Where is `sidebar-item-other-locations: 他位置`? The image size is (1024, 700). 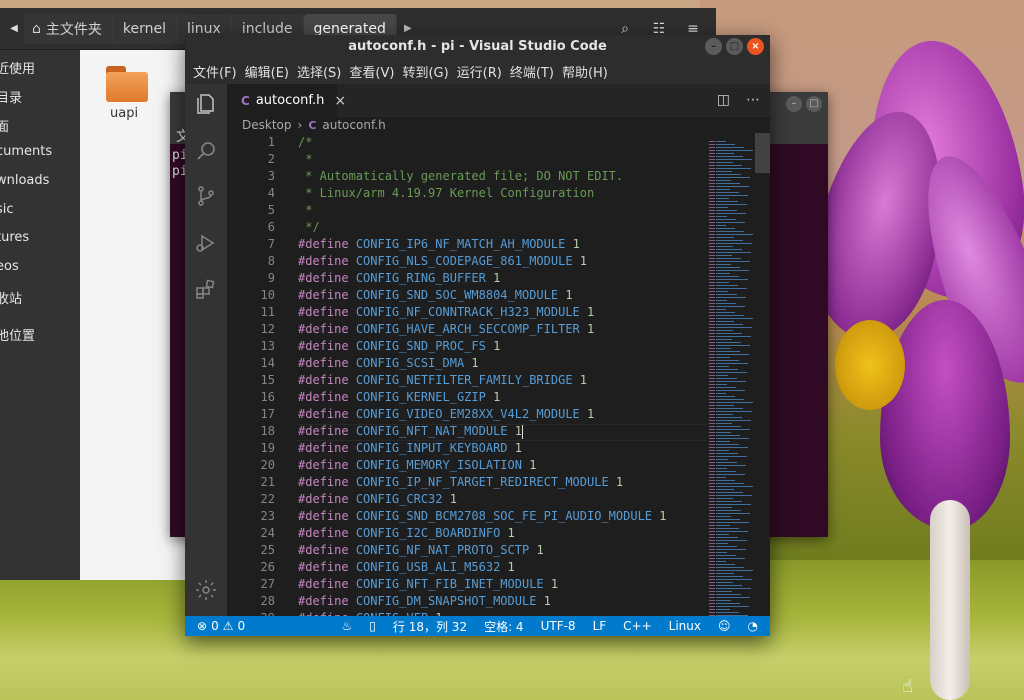 sidebar-item-other-locations: 他位置 is located at coordinates (17, 334).